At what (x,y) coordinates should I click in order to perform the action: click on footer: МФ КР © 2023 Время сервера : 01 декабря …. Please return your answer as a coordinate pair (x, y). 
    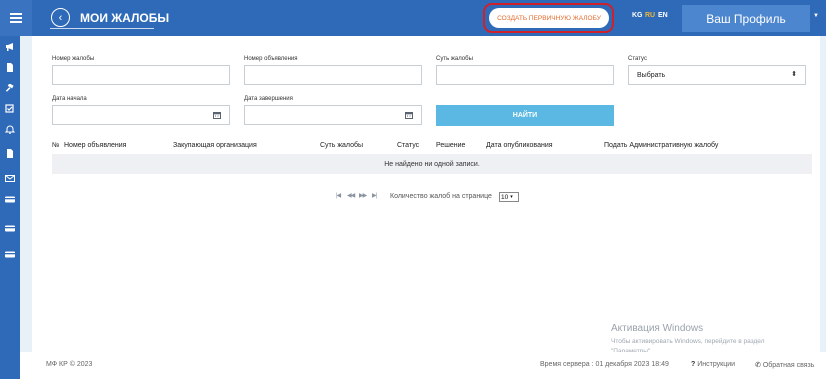
    Looking at the image, I should click on (423, 365).